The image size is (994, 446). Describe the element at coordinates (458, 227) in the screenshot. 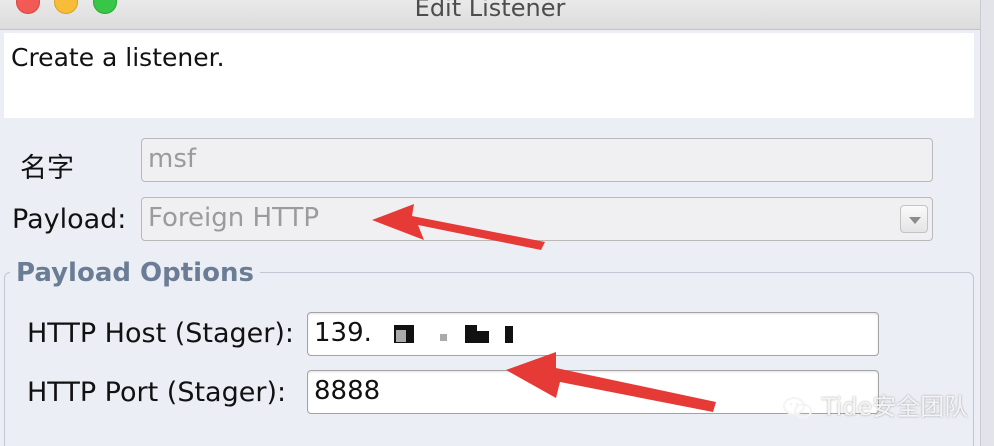

I see `payload-annotation-arrow` at that location.